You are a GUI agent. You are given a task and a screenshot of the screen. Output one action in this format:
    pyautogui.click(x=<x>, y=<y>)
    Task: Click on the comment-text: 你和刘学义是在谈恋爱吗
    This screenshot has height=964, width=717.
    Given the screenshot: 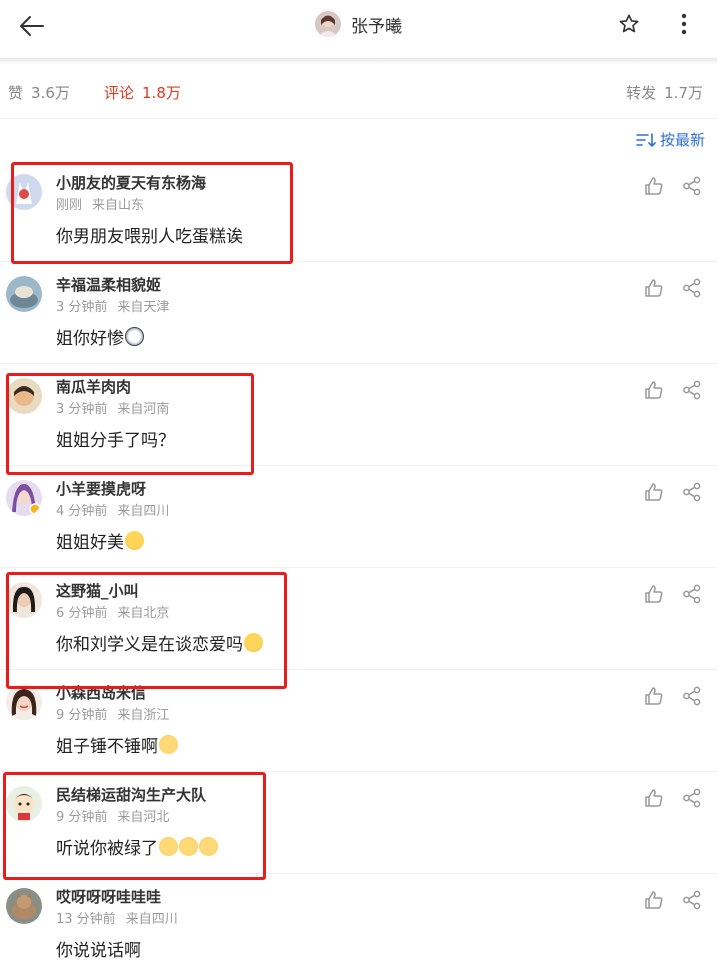 What is the action you would take?
    pyautogui.click(x=159, y=642)
    